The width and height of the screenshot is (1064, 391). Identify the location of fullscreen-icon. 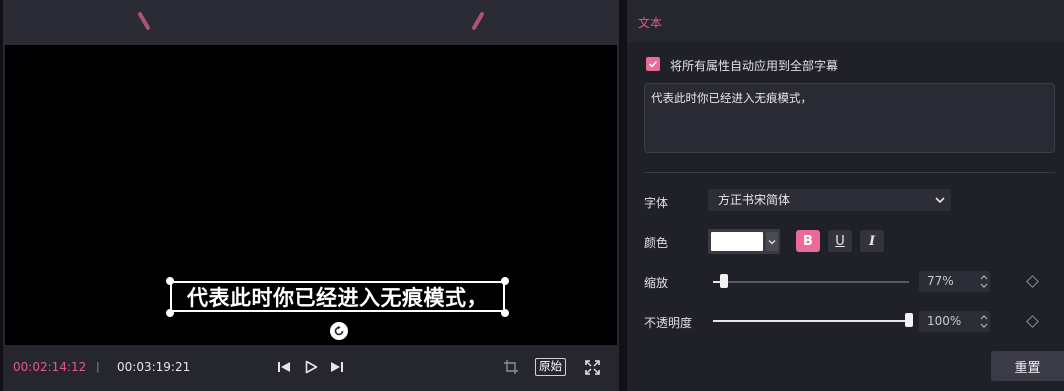
(592, 367).